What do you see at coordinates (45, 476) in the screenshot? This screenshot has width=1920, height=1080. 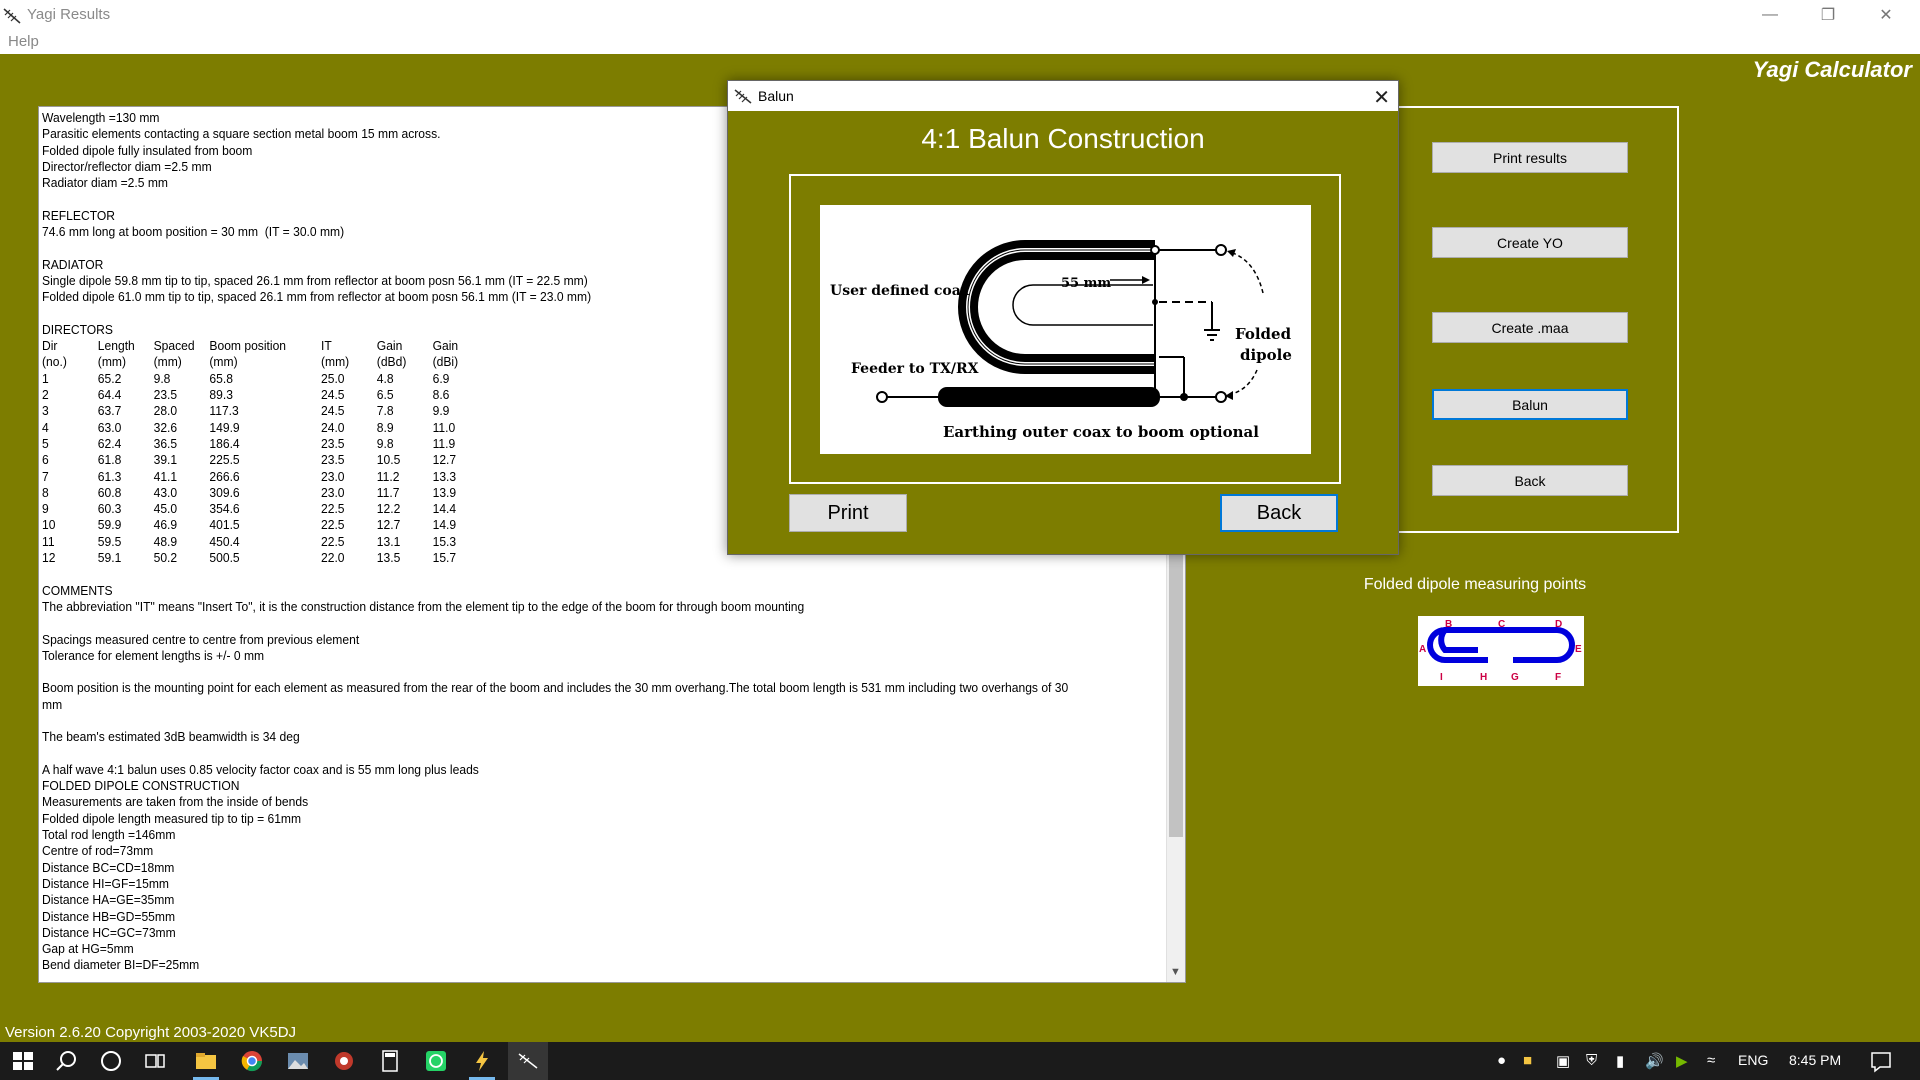 I see `table-cell: 7` at bounding box center [45, 476].